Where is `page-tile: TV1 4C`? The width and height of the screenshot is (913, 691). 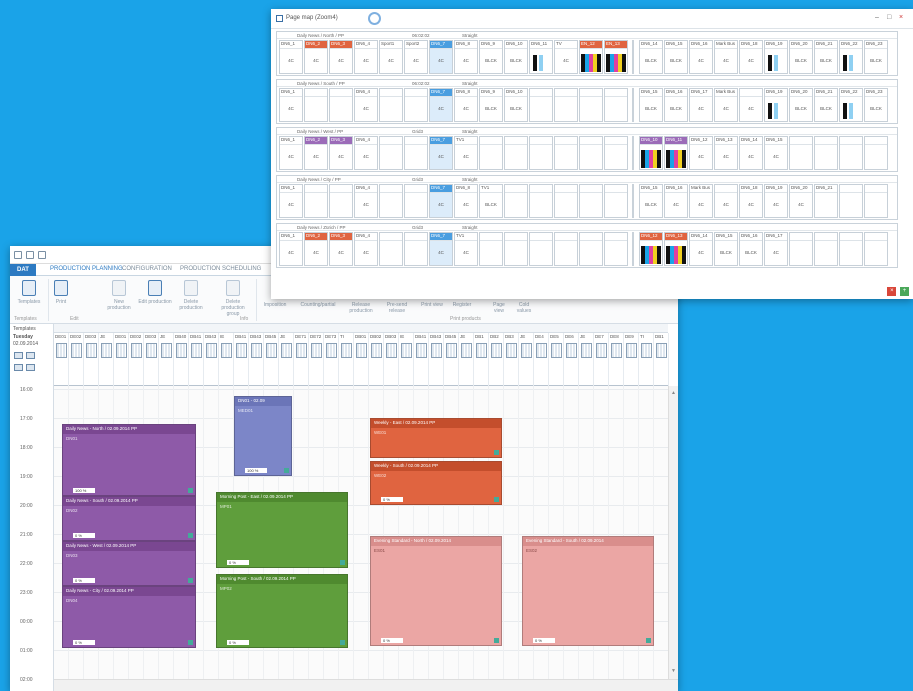
page-tile: TV1 4C is located at coordinates (466, 249).